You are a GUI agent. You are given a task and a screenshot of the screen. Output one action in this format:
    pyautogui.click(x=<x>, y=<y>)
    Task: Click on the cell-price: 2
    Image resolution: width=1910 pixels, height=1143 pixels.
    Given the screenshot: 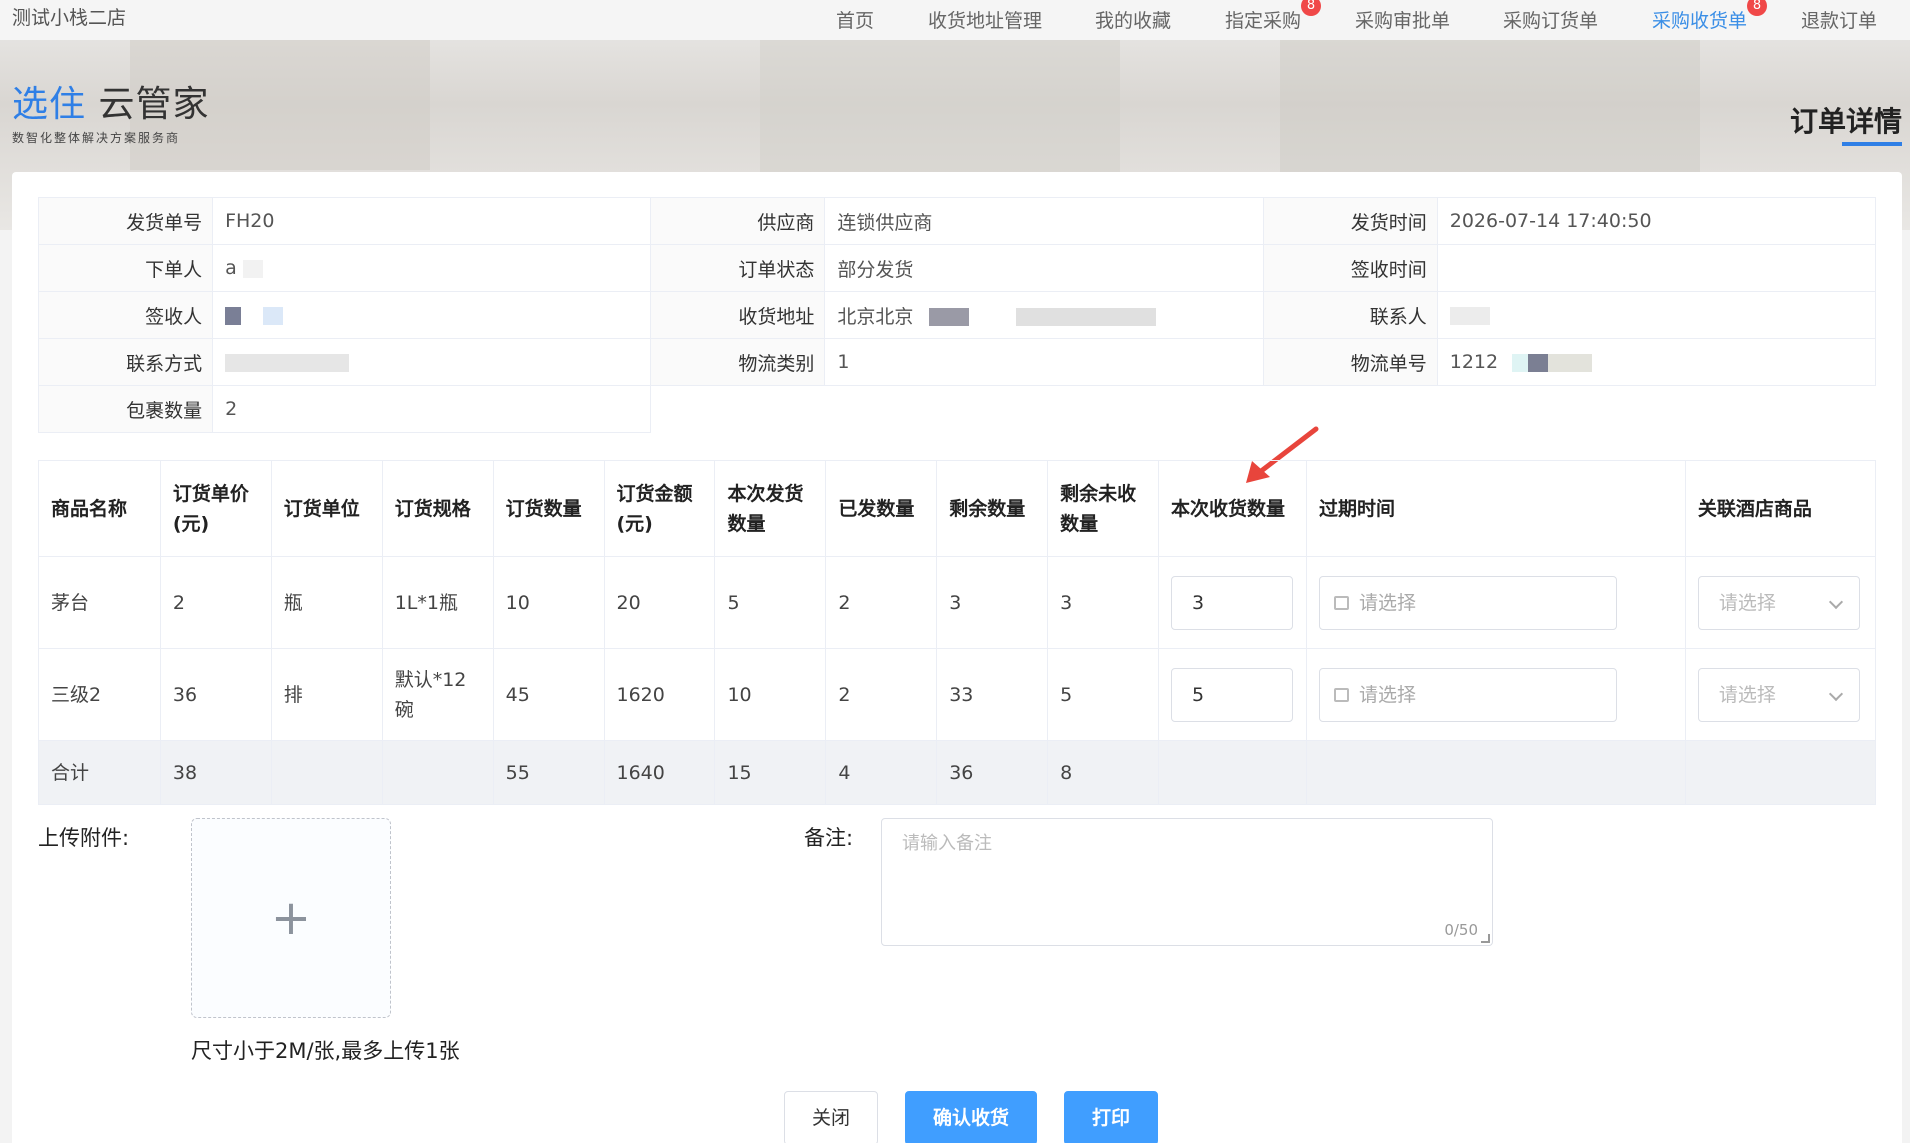 What is the action you would take?
    pyautogui.click(x=215, y=602)
    